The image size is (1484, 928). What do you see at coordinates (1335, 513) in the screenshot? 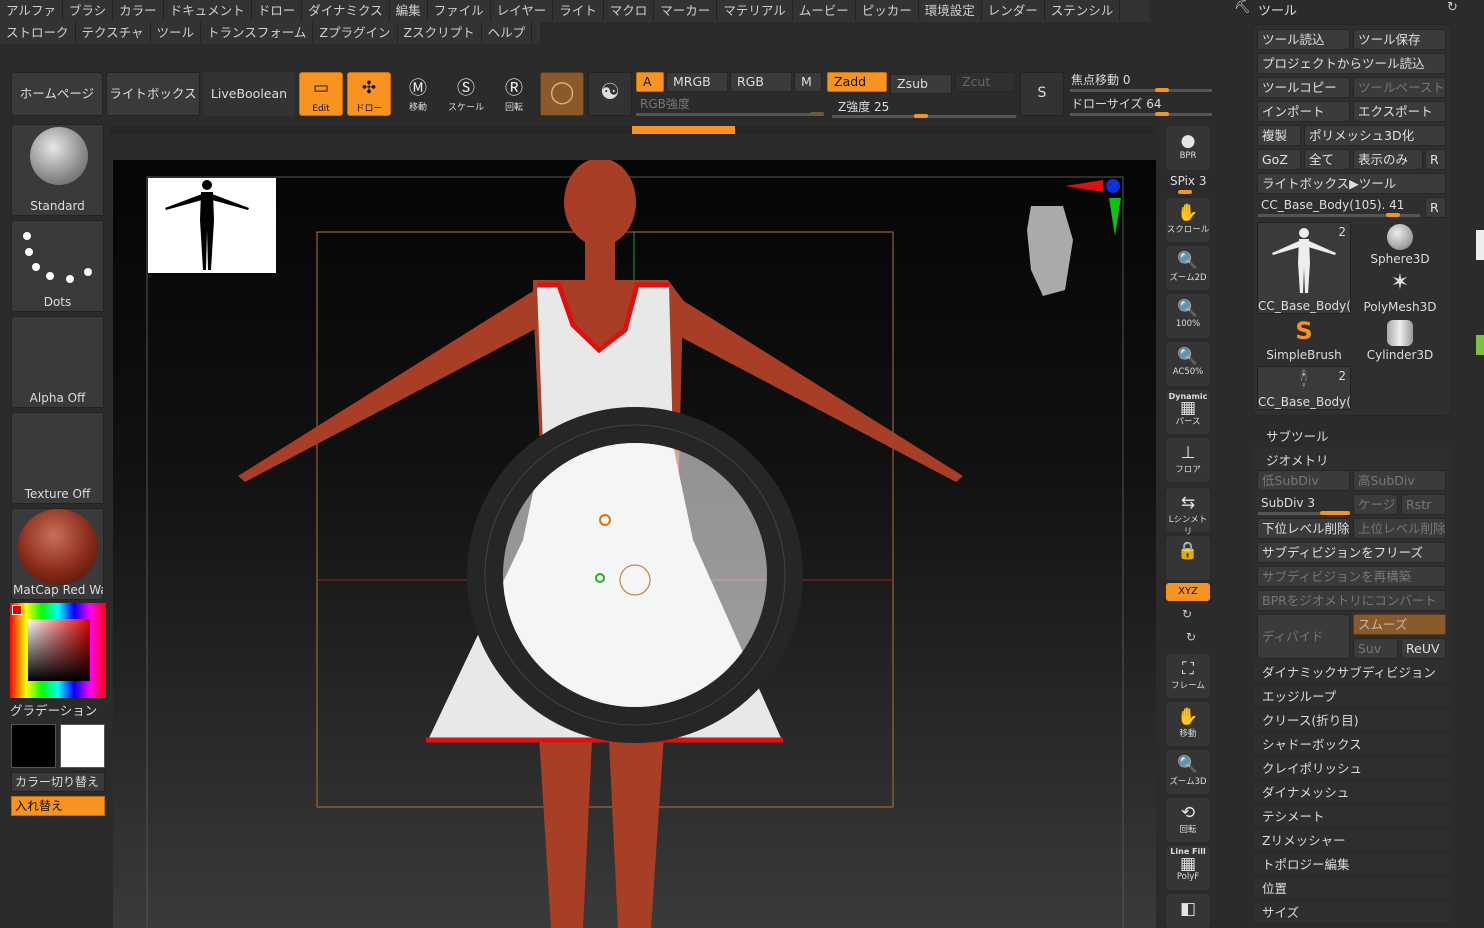
I see `subdiv-knob` at bounding box center [1335, 513].